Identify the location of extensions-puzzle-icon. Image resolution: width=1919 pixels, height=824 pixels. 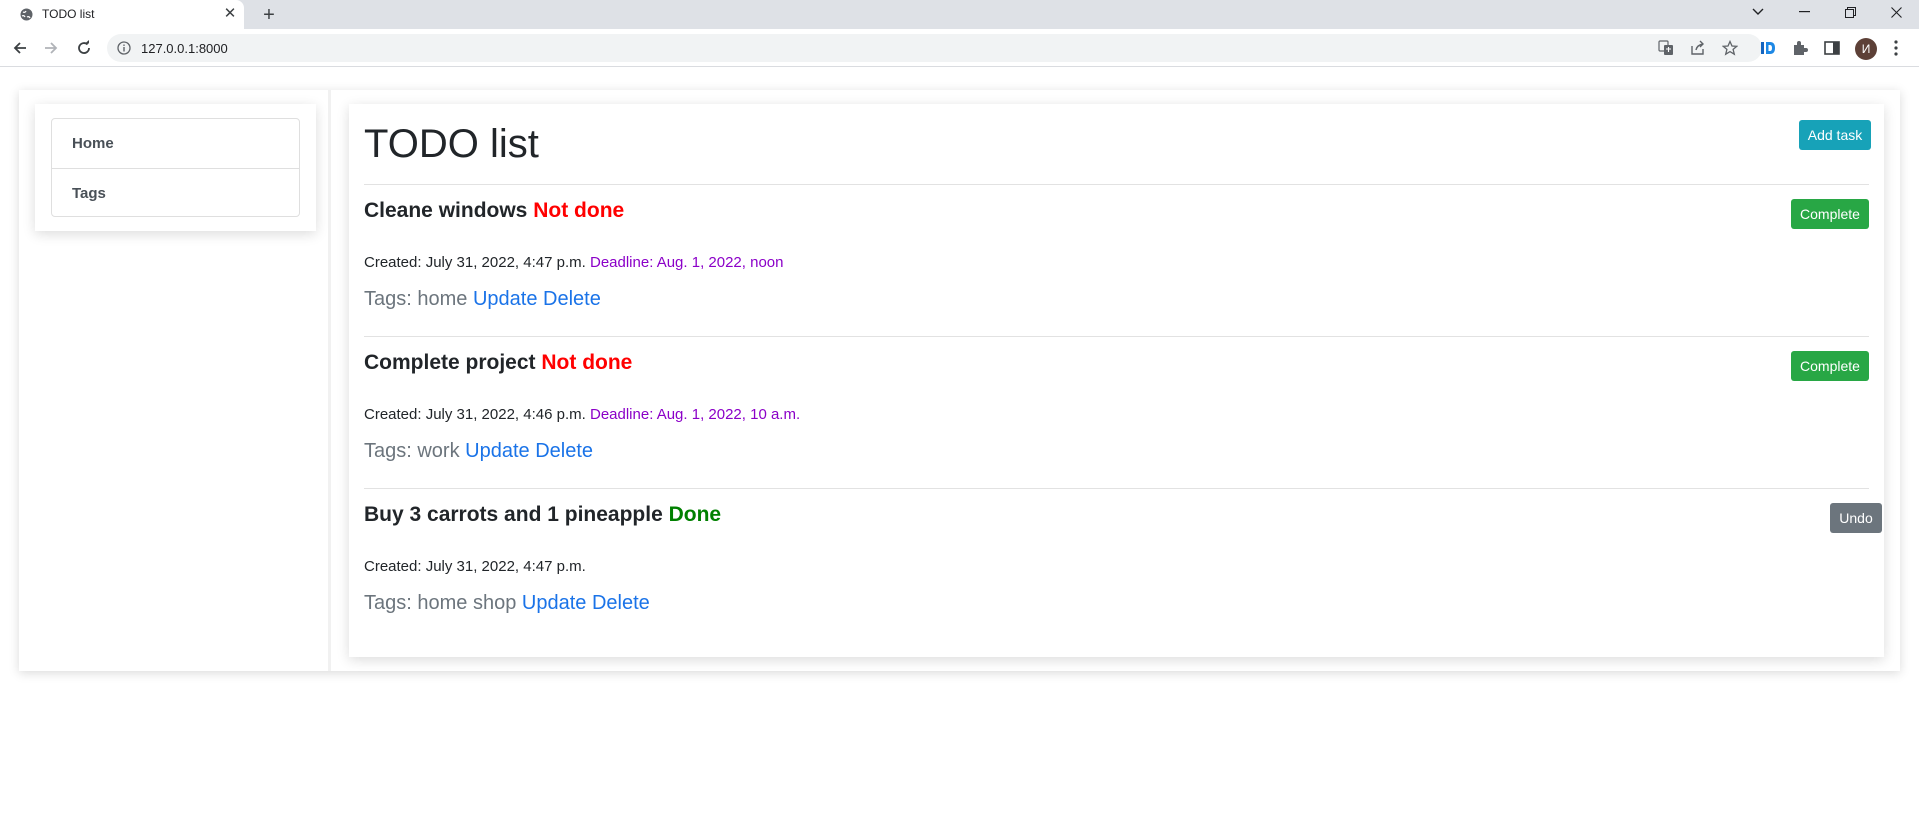
(1800, 48).